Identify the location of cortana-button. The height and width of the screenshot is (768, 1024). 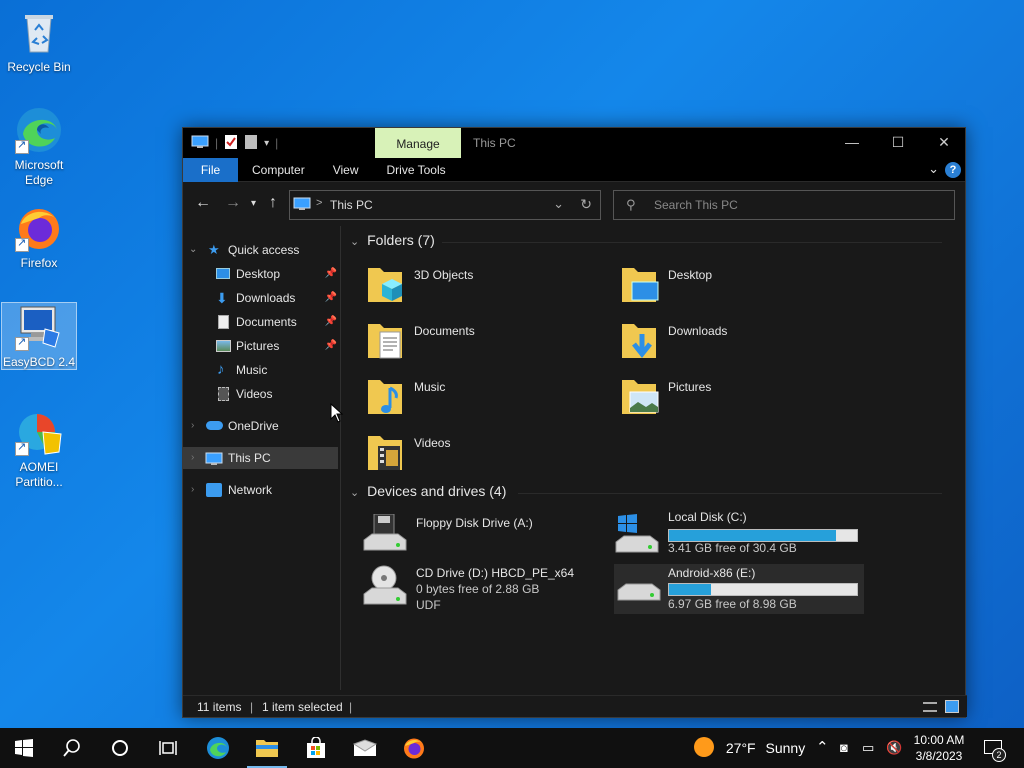
(120, 748).